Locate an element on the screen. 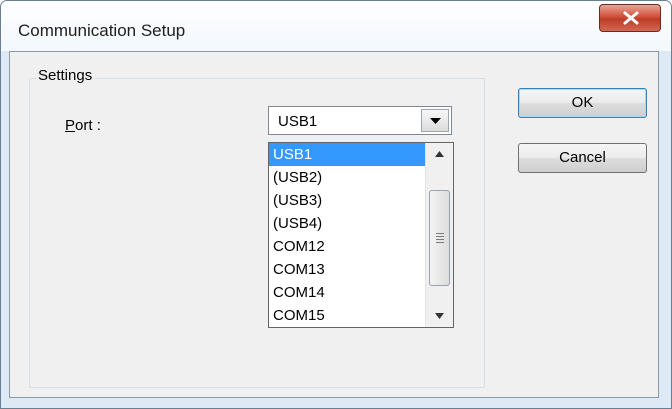 The image size is (672, 409). cancel-button: Cancel is located at coordinates (582, 158).